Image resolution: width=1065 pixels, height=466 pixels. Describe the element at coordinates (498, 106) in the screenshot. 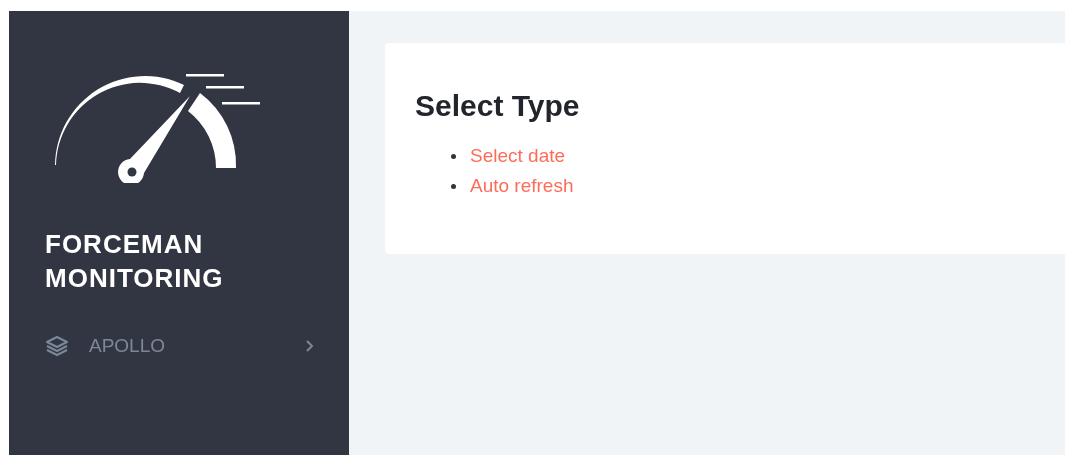

I see `card-title: Select Type` at that location.